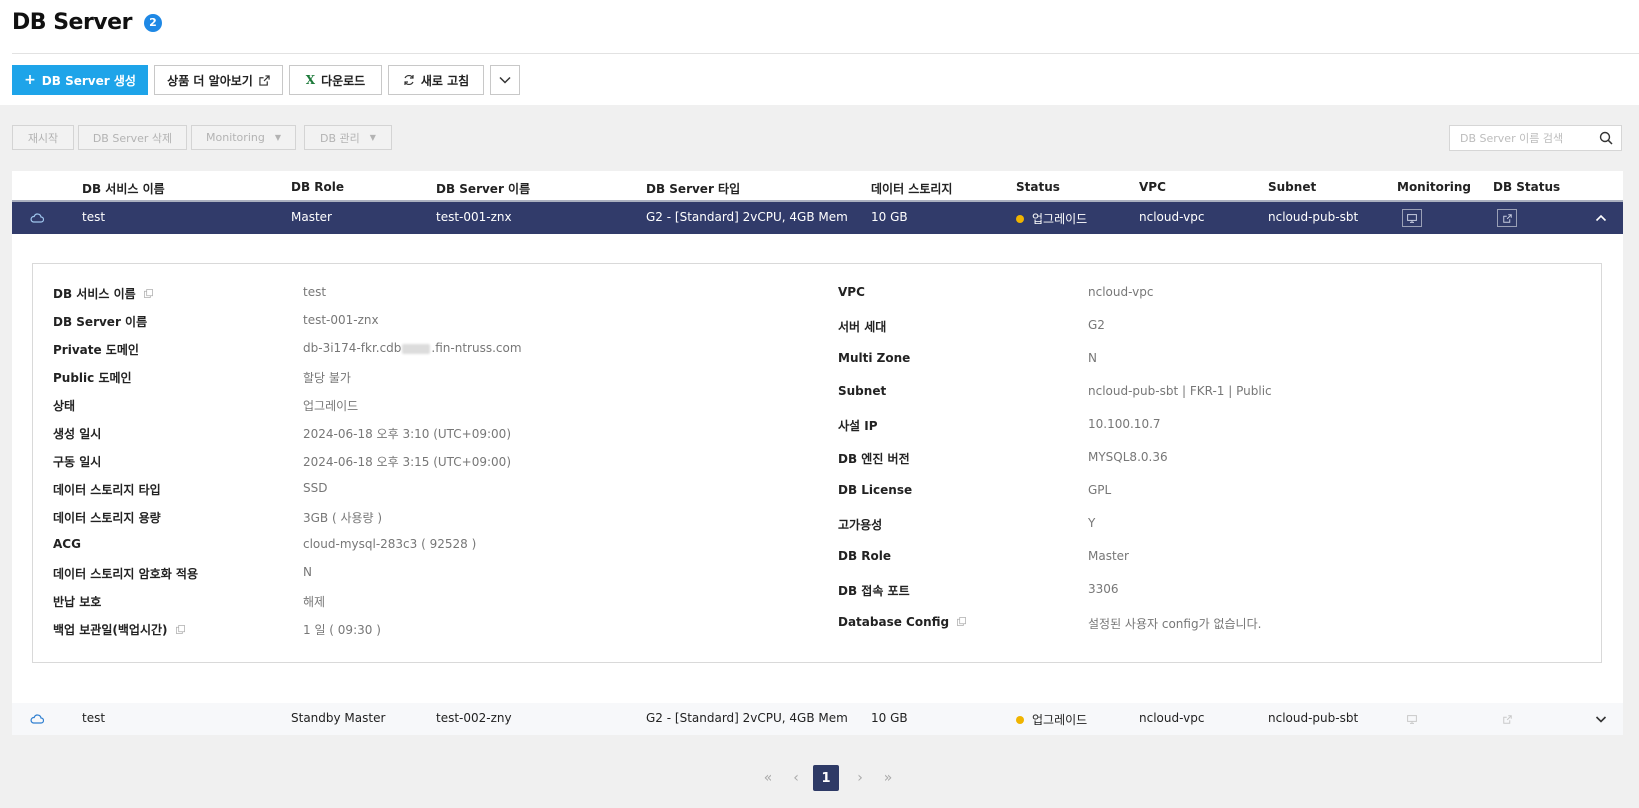 This screenshot has height=808, width=1639. Describe the element at coordinates (826, 778) in the screenshot. I see `page-1-button: 1` at that location.